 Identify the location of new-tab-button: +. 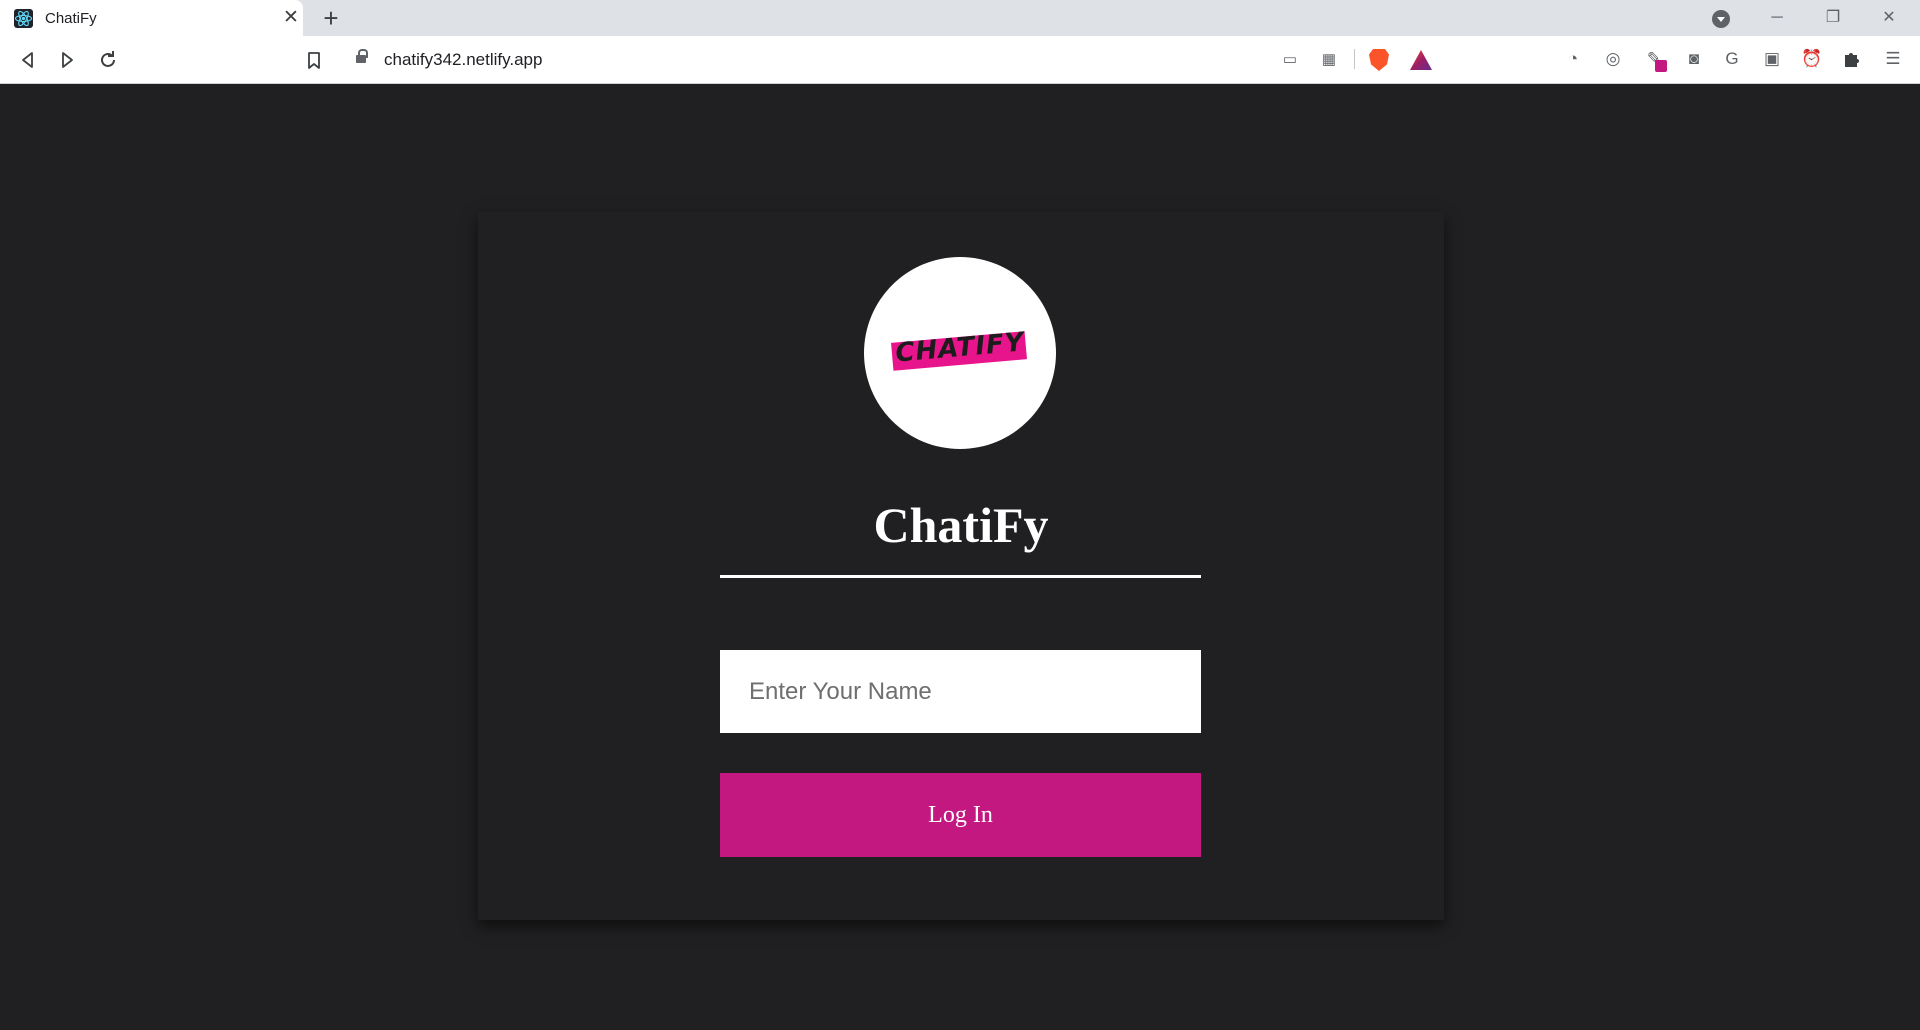
(331, 18).